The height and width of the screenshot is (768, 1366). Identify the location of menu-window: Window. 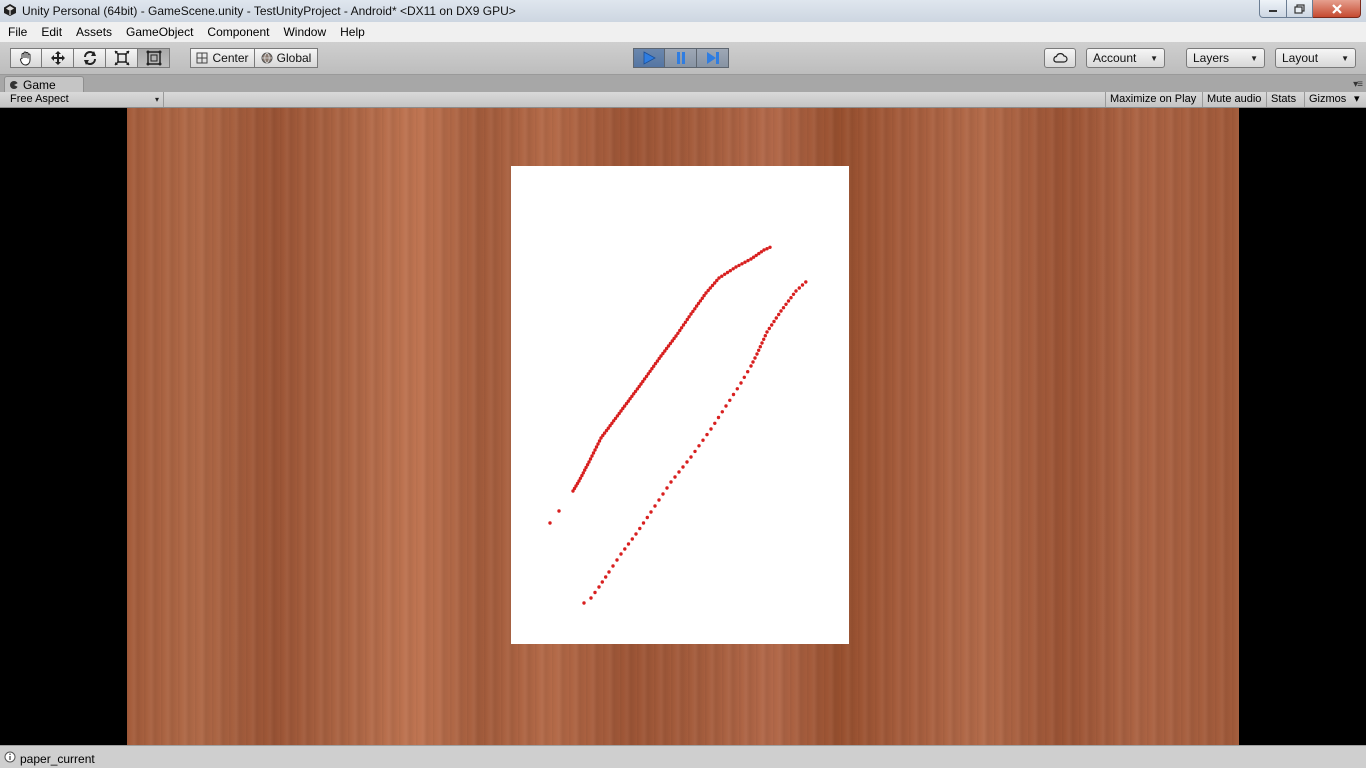
(304, 32).